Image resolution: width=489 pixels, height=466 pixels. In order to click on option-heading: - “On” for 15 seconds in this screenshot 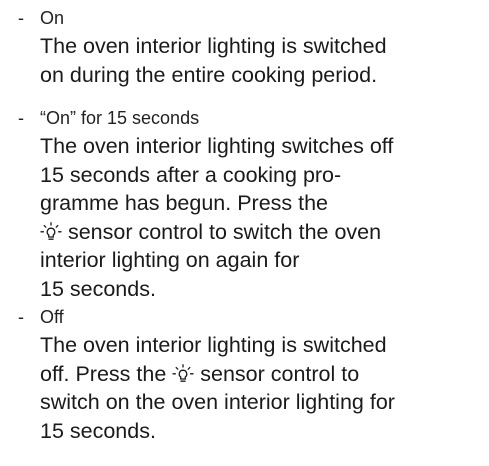, I will do `click(253, 118)`.